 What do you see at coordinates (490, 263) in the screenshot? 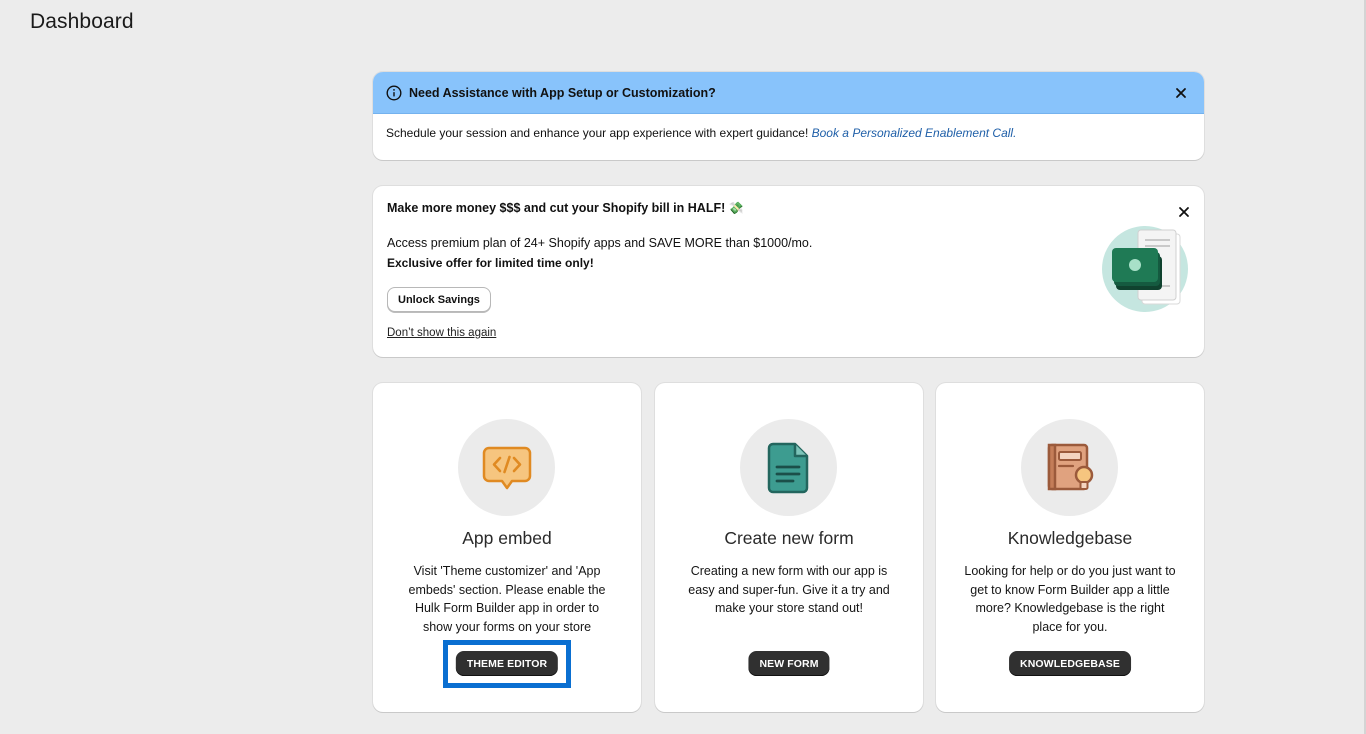
I see `promo-offer: Exclusive offer for limited time only!` at bounding box center [490, 263].